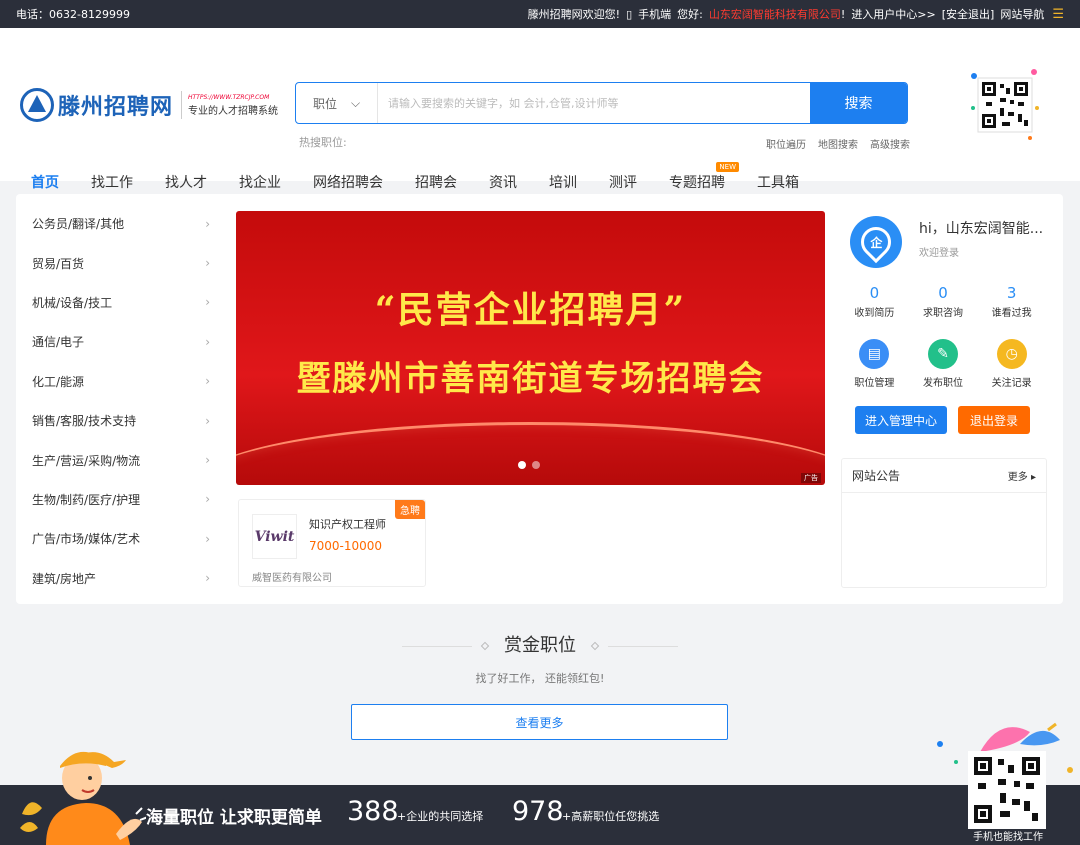 The image size is (1080, 845). What do you see at coordinates (58, 342) in the screenshot?
I see `category-label: 通信/电子` at bounding box center [58, 342].